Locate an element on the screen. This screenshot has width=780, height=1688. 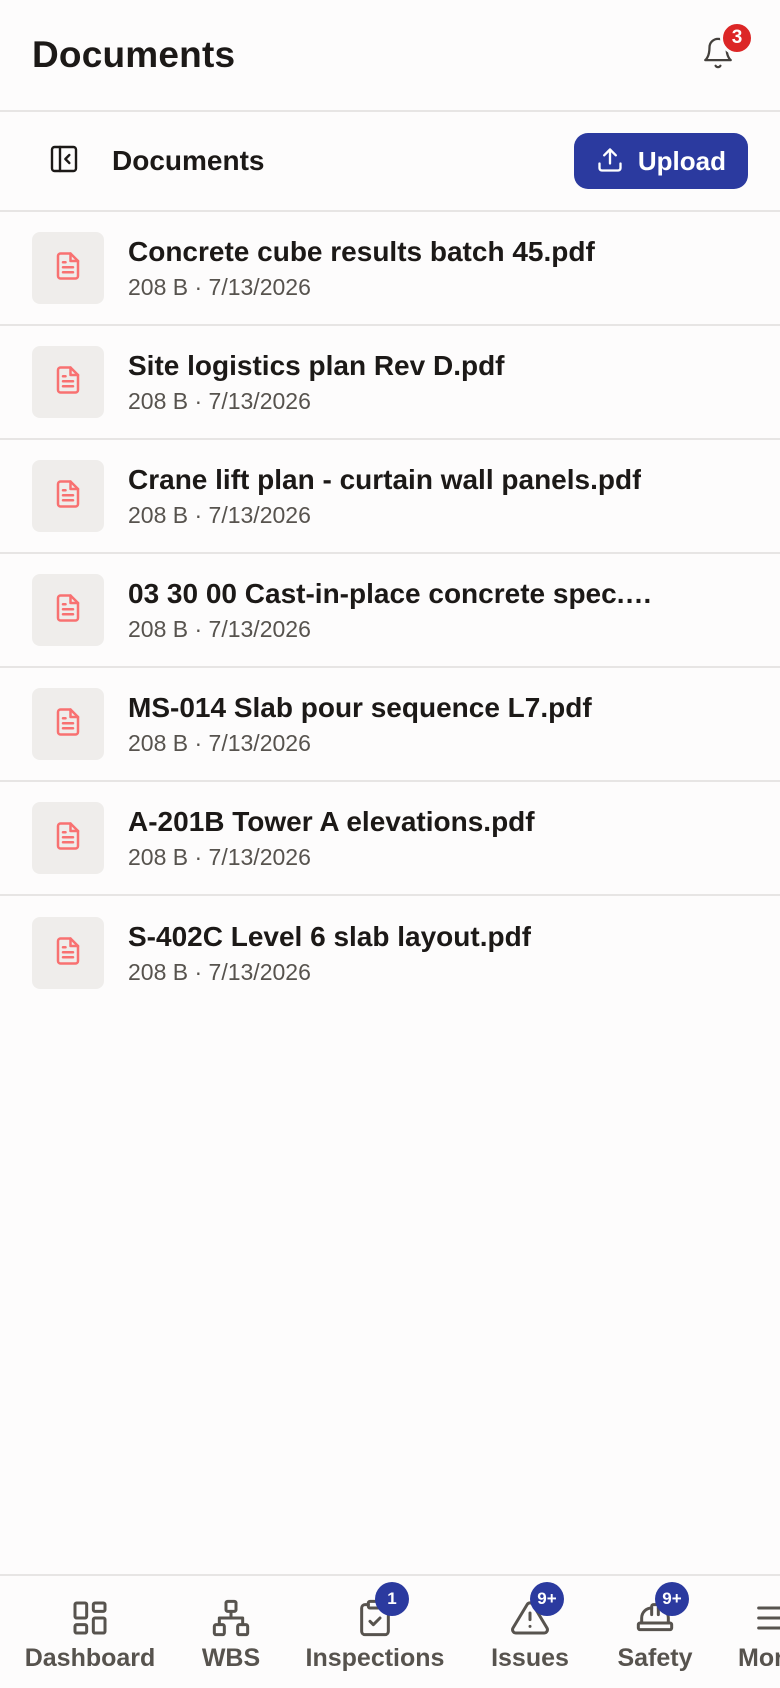
upload-icon is located at coordinates (610, 161).